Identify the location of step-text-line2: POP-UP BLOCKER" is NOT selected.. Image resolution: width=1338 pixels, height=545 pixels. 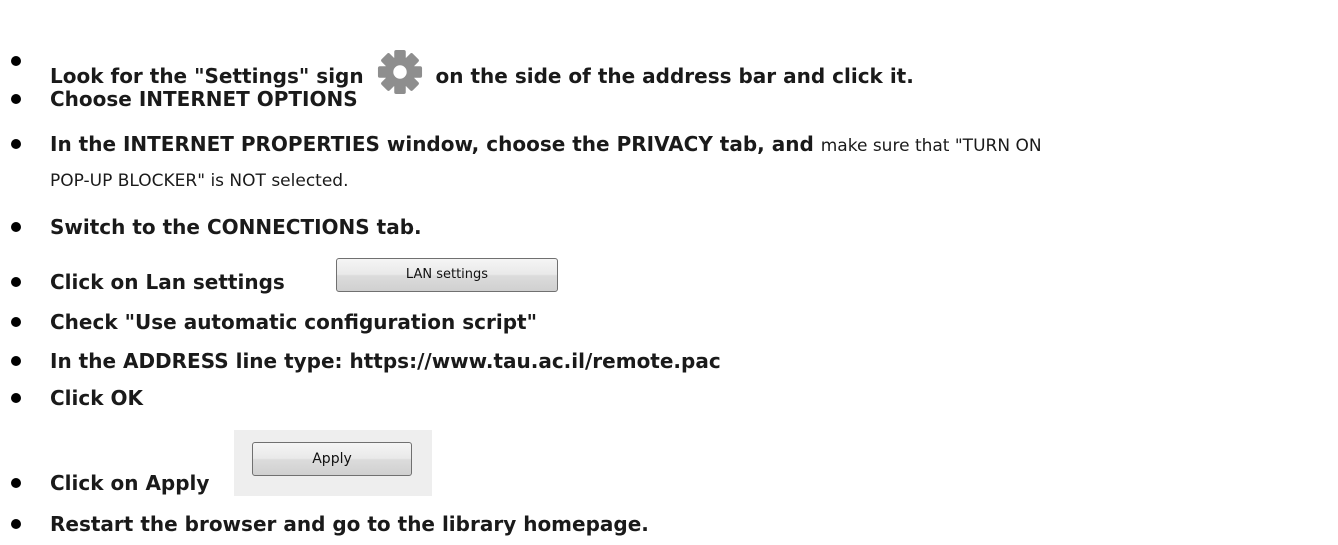
(199, 181).